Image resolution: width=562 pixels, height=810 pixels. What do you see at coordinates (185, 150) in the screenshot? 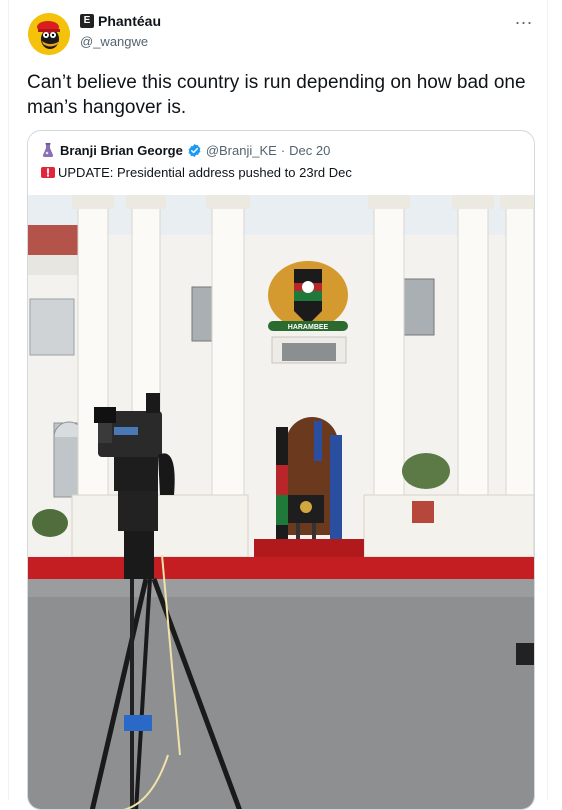
I see `quoted-author-row: Branji Brian George @Branji_KE · Dec 20` at bounding box center [185, 150].